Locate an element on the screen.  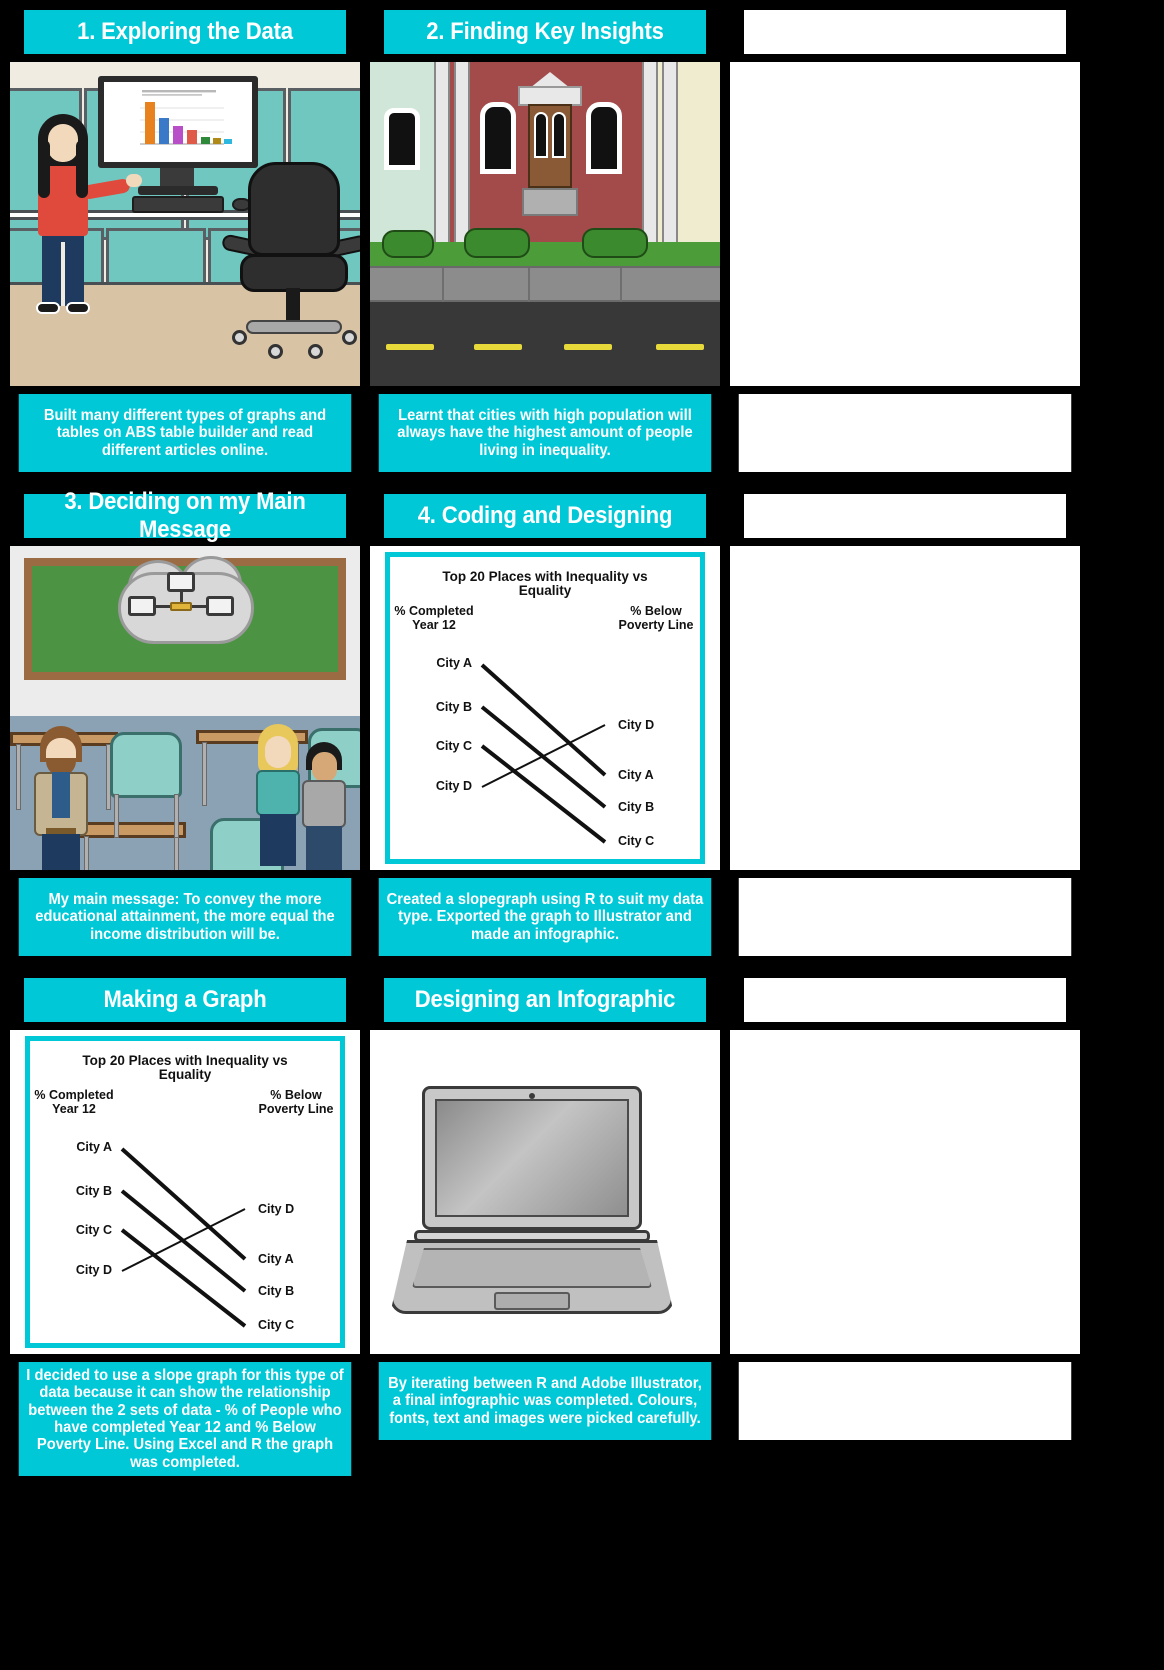
door-glass-left is located at coordinates (541, 135).